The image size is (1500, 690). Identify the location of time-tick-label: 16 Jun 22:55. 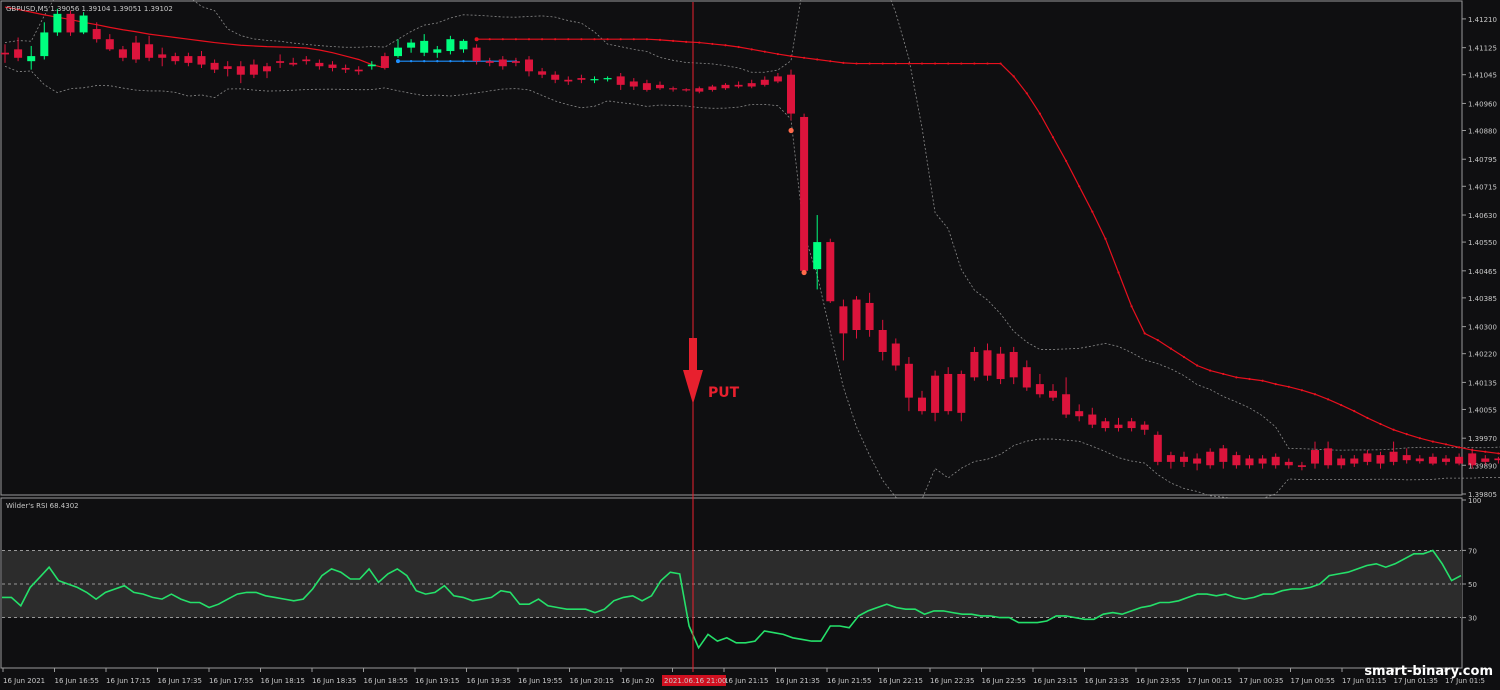
(1004, 681).